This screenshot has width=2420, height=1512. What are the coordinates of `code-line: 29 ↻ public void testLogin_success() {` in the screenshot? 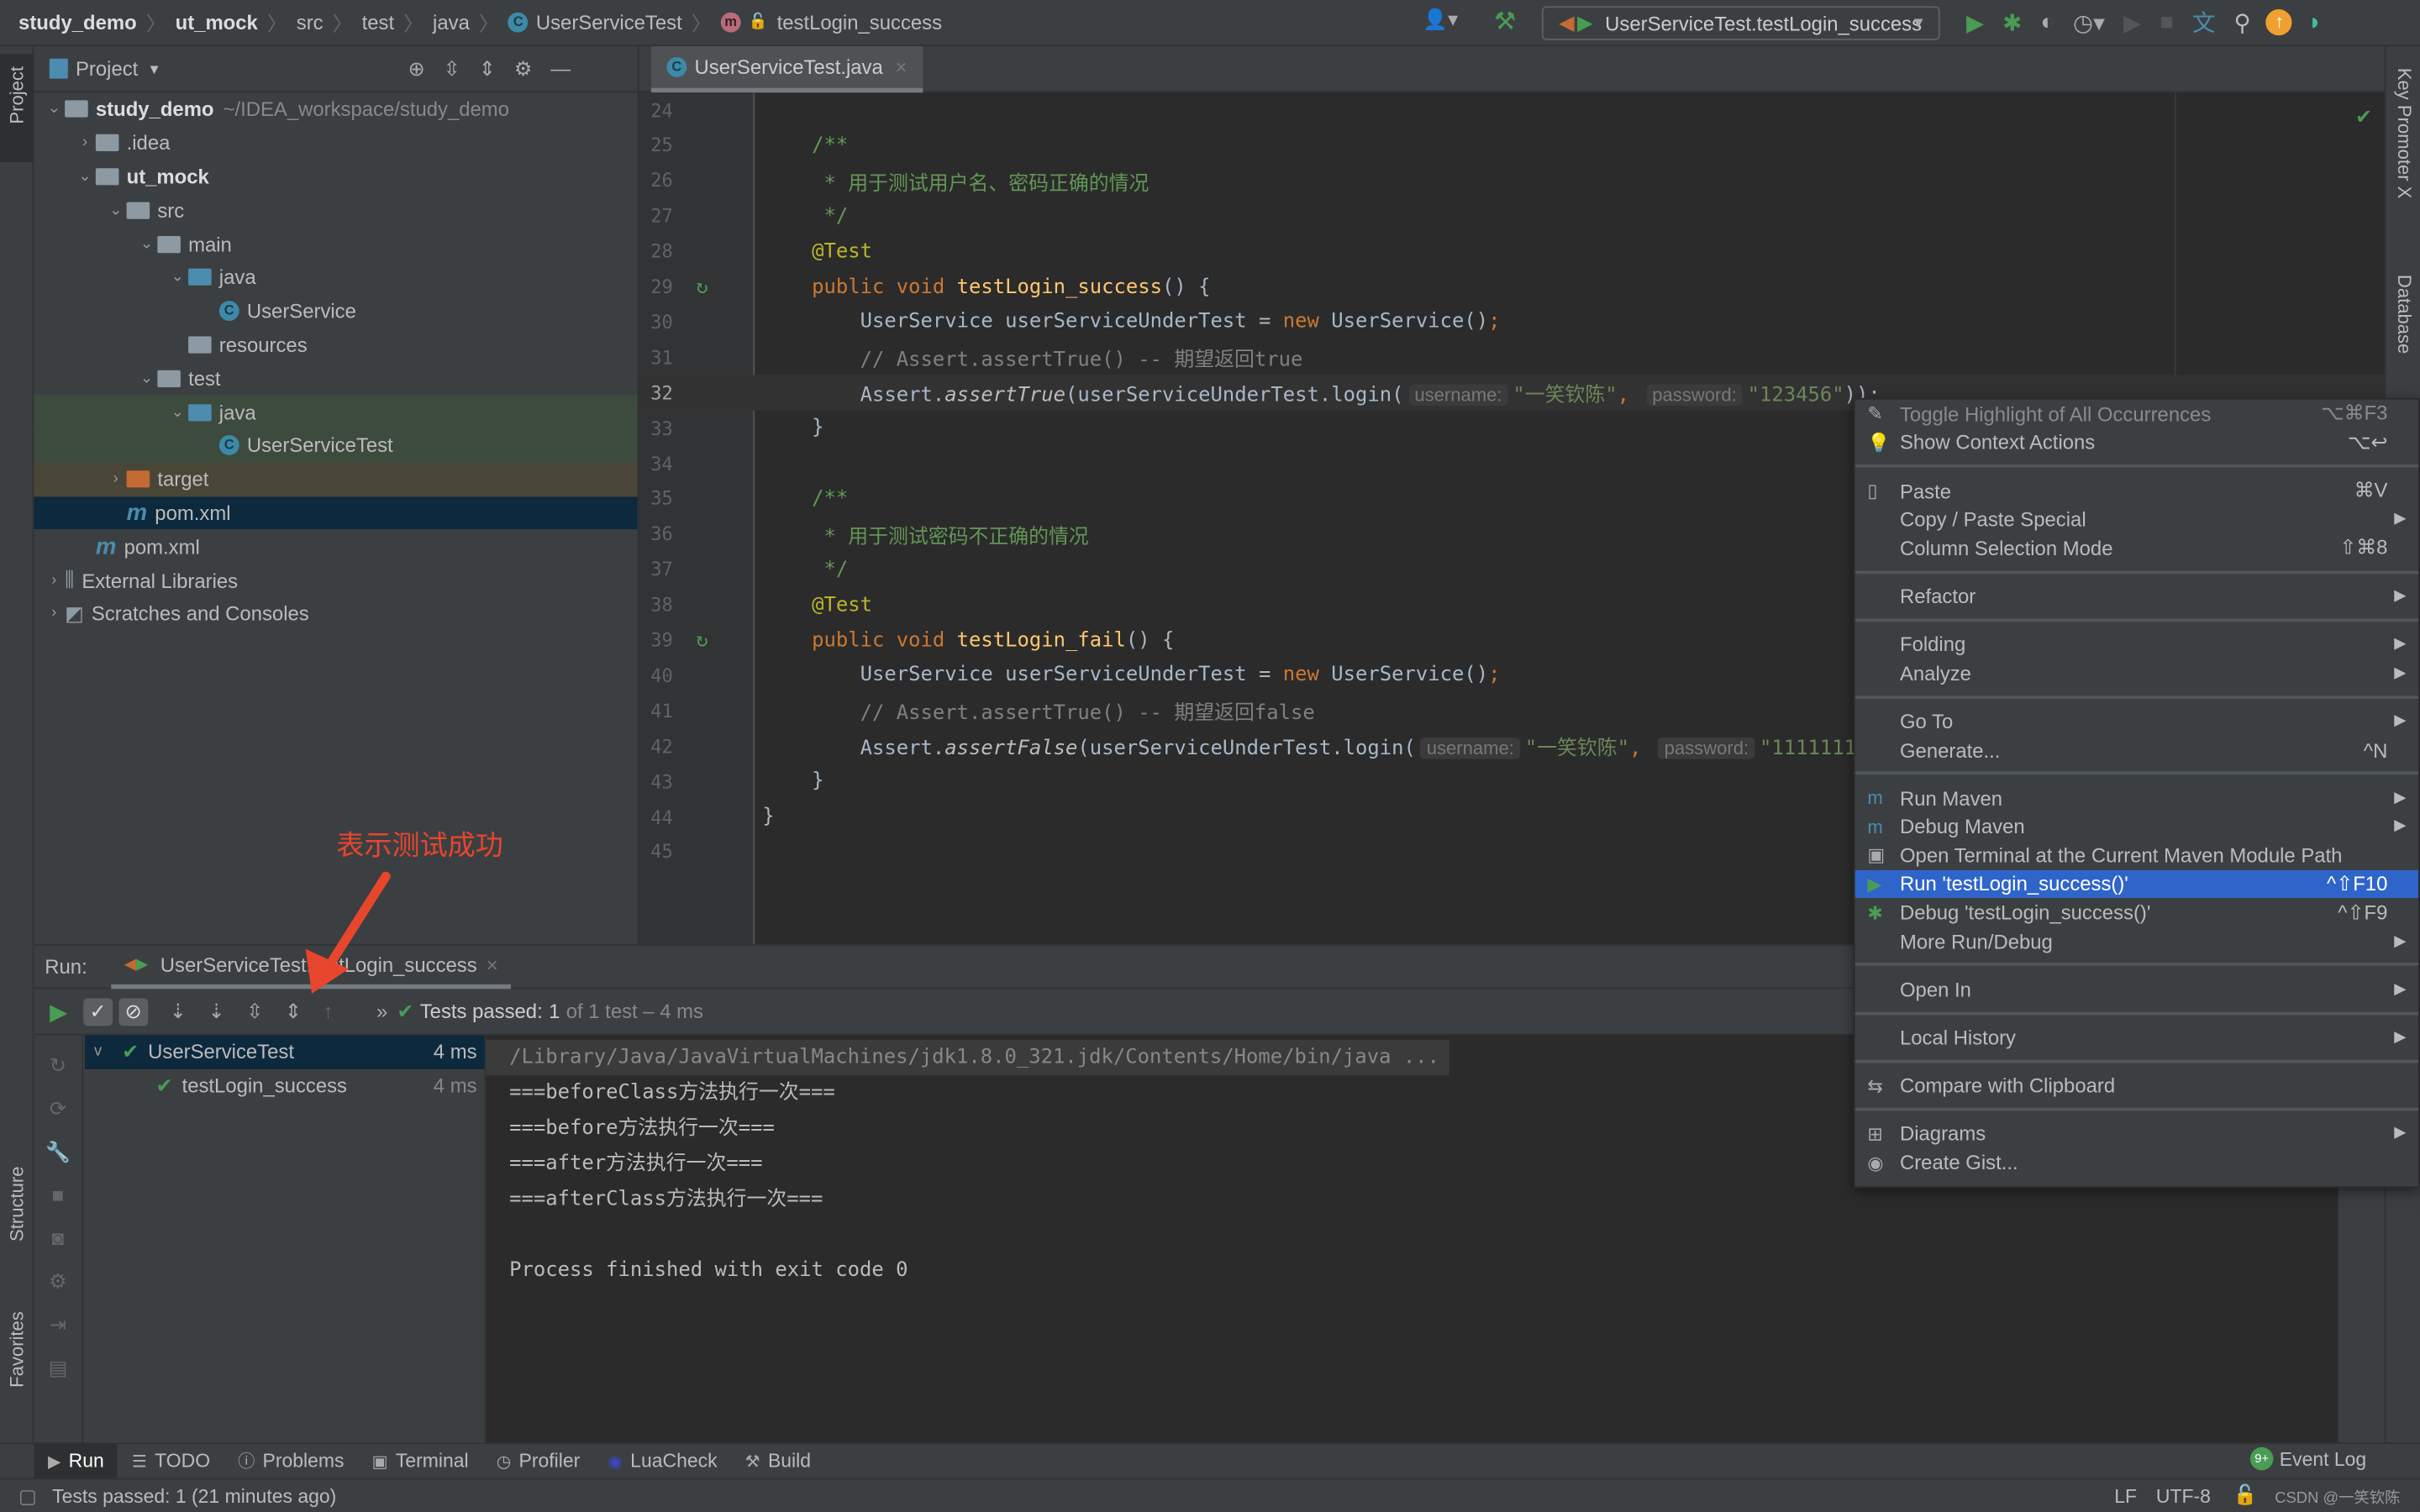 It's located at (1511, 287).